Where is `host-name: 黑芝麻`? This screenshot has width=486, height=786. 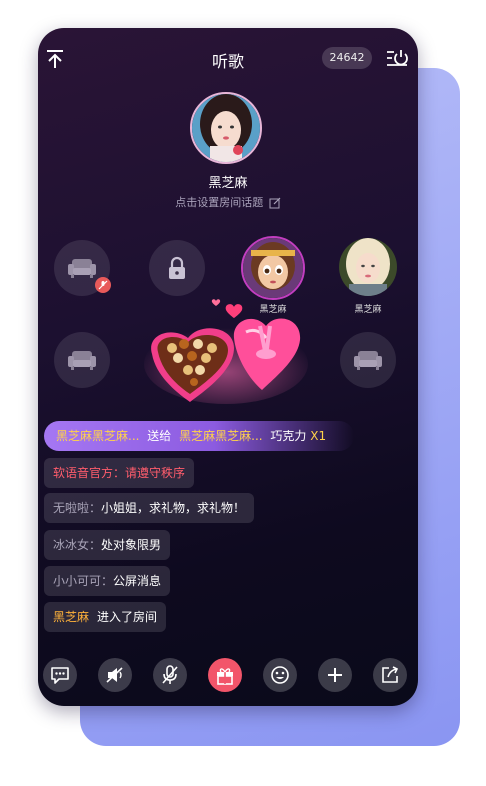
host-name: 黑芝麻 is located at coordinates (228, 183).